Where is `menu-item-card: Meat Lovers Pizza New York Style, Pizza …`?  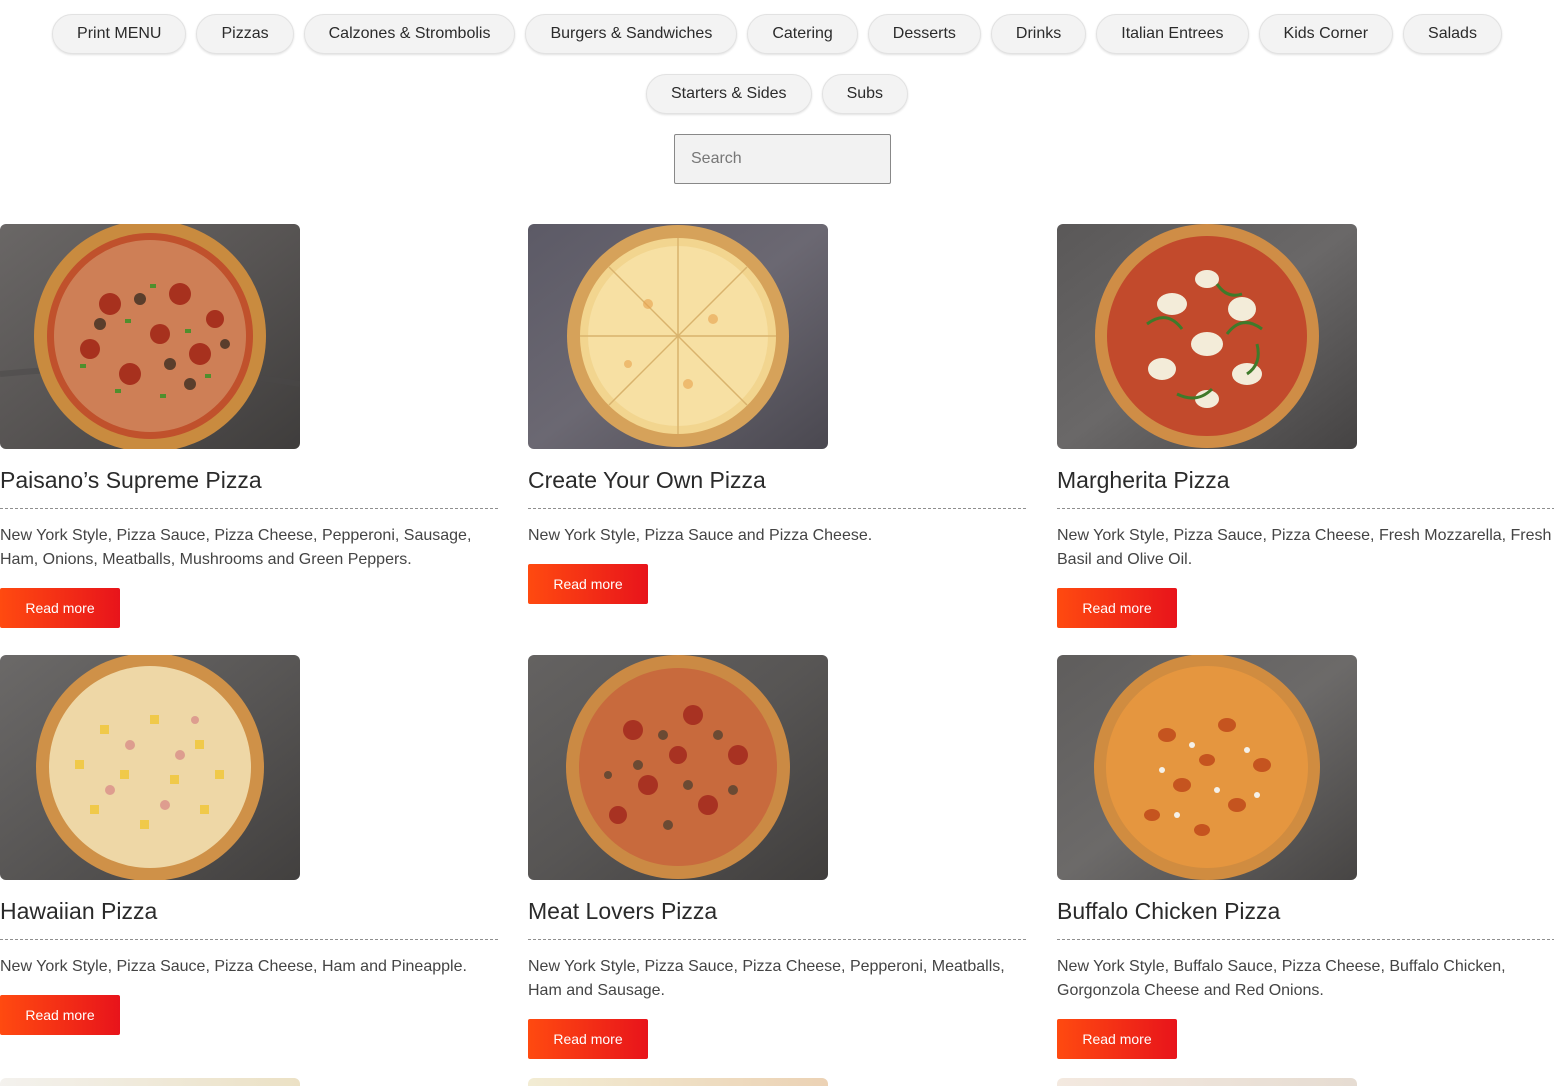 menu-item-card: Meat Lovers Pizza New York Style, Pizza … is located at coordinates (777, 857).